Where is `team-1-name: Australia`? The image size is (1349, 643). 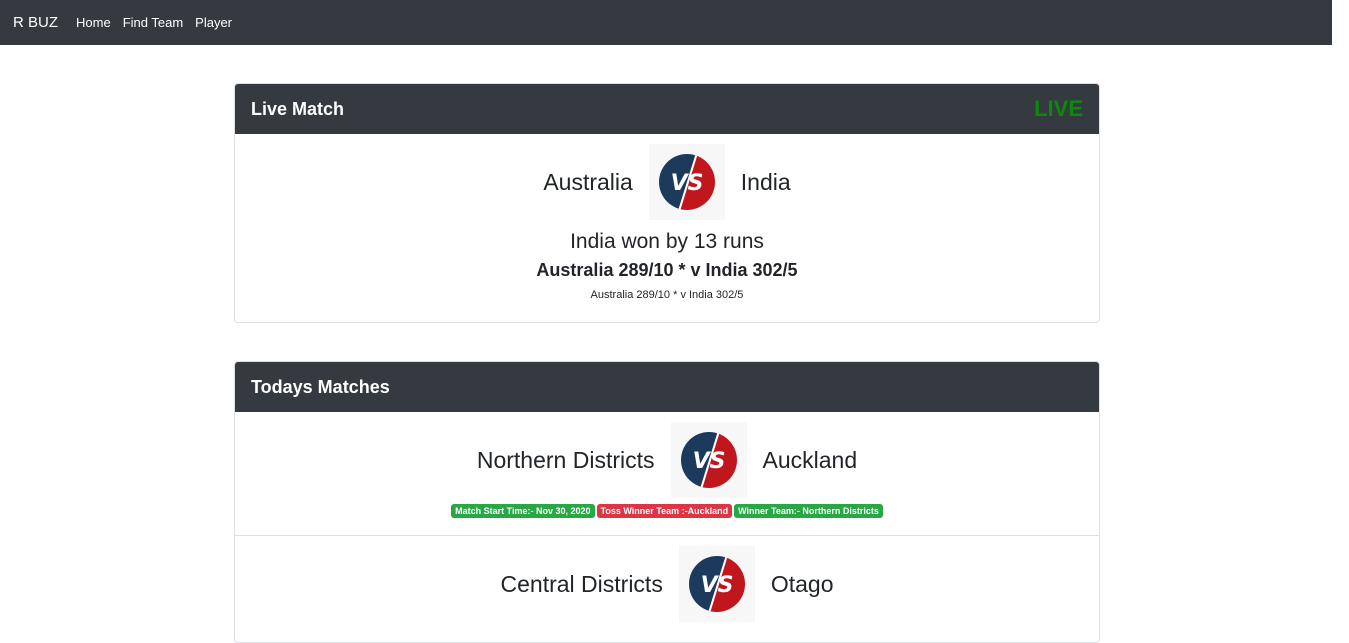
team-1-name: Australia is located at coordinates (588, 181).